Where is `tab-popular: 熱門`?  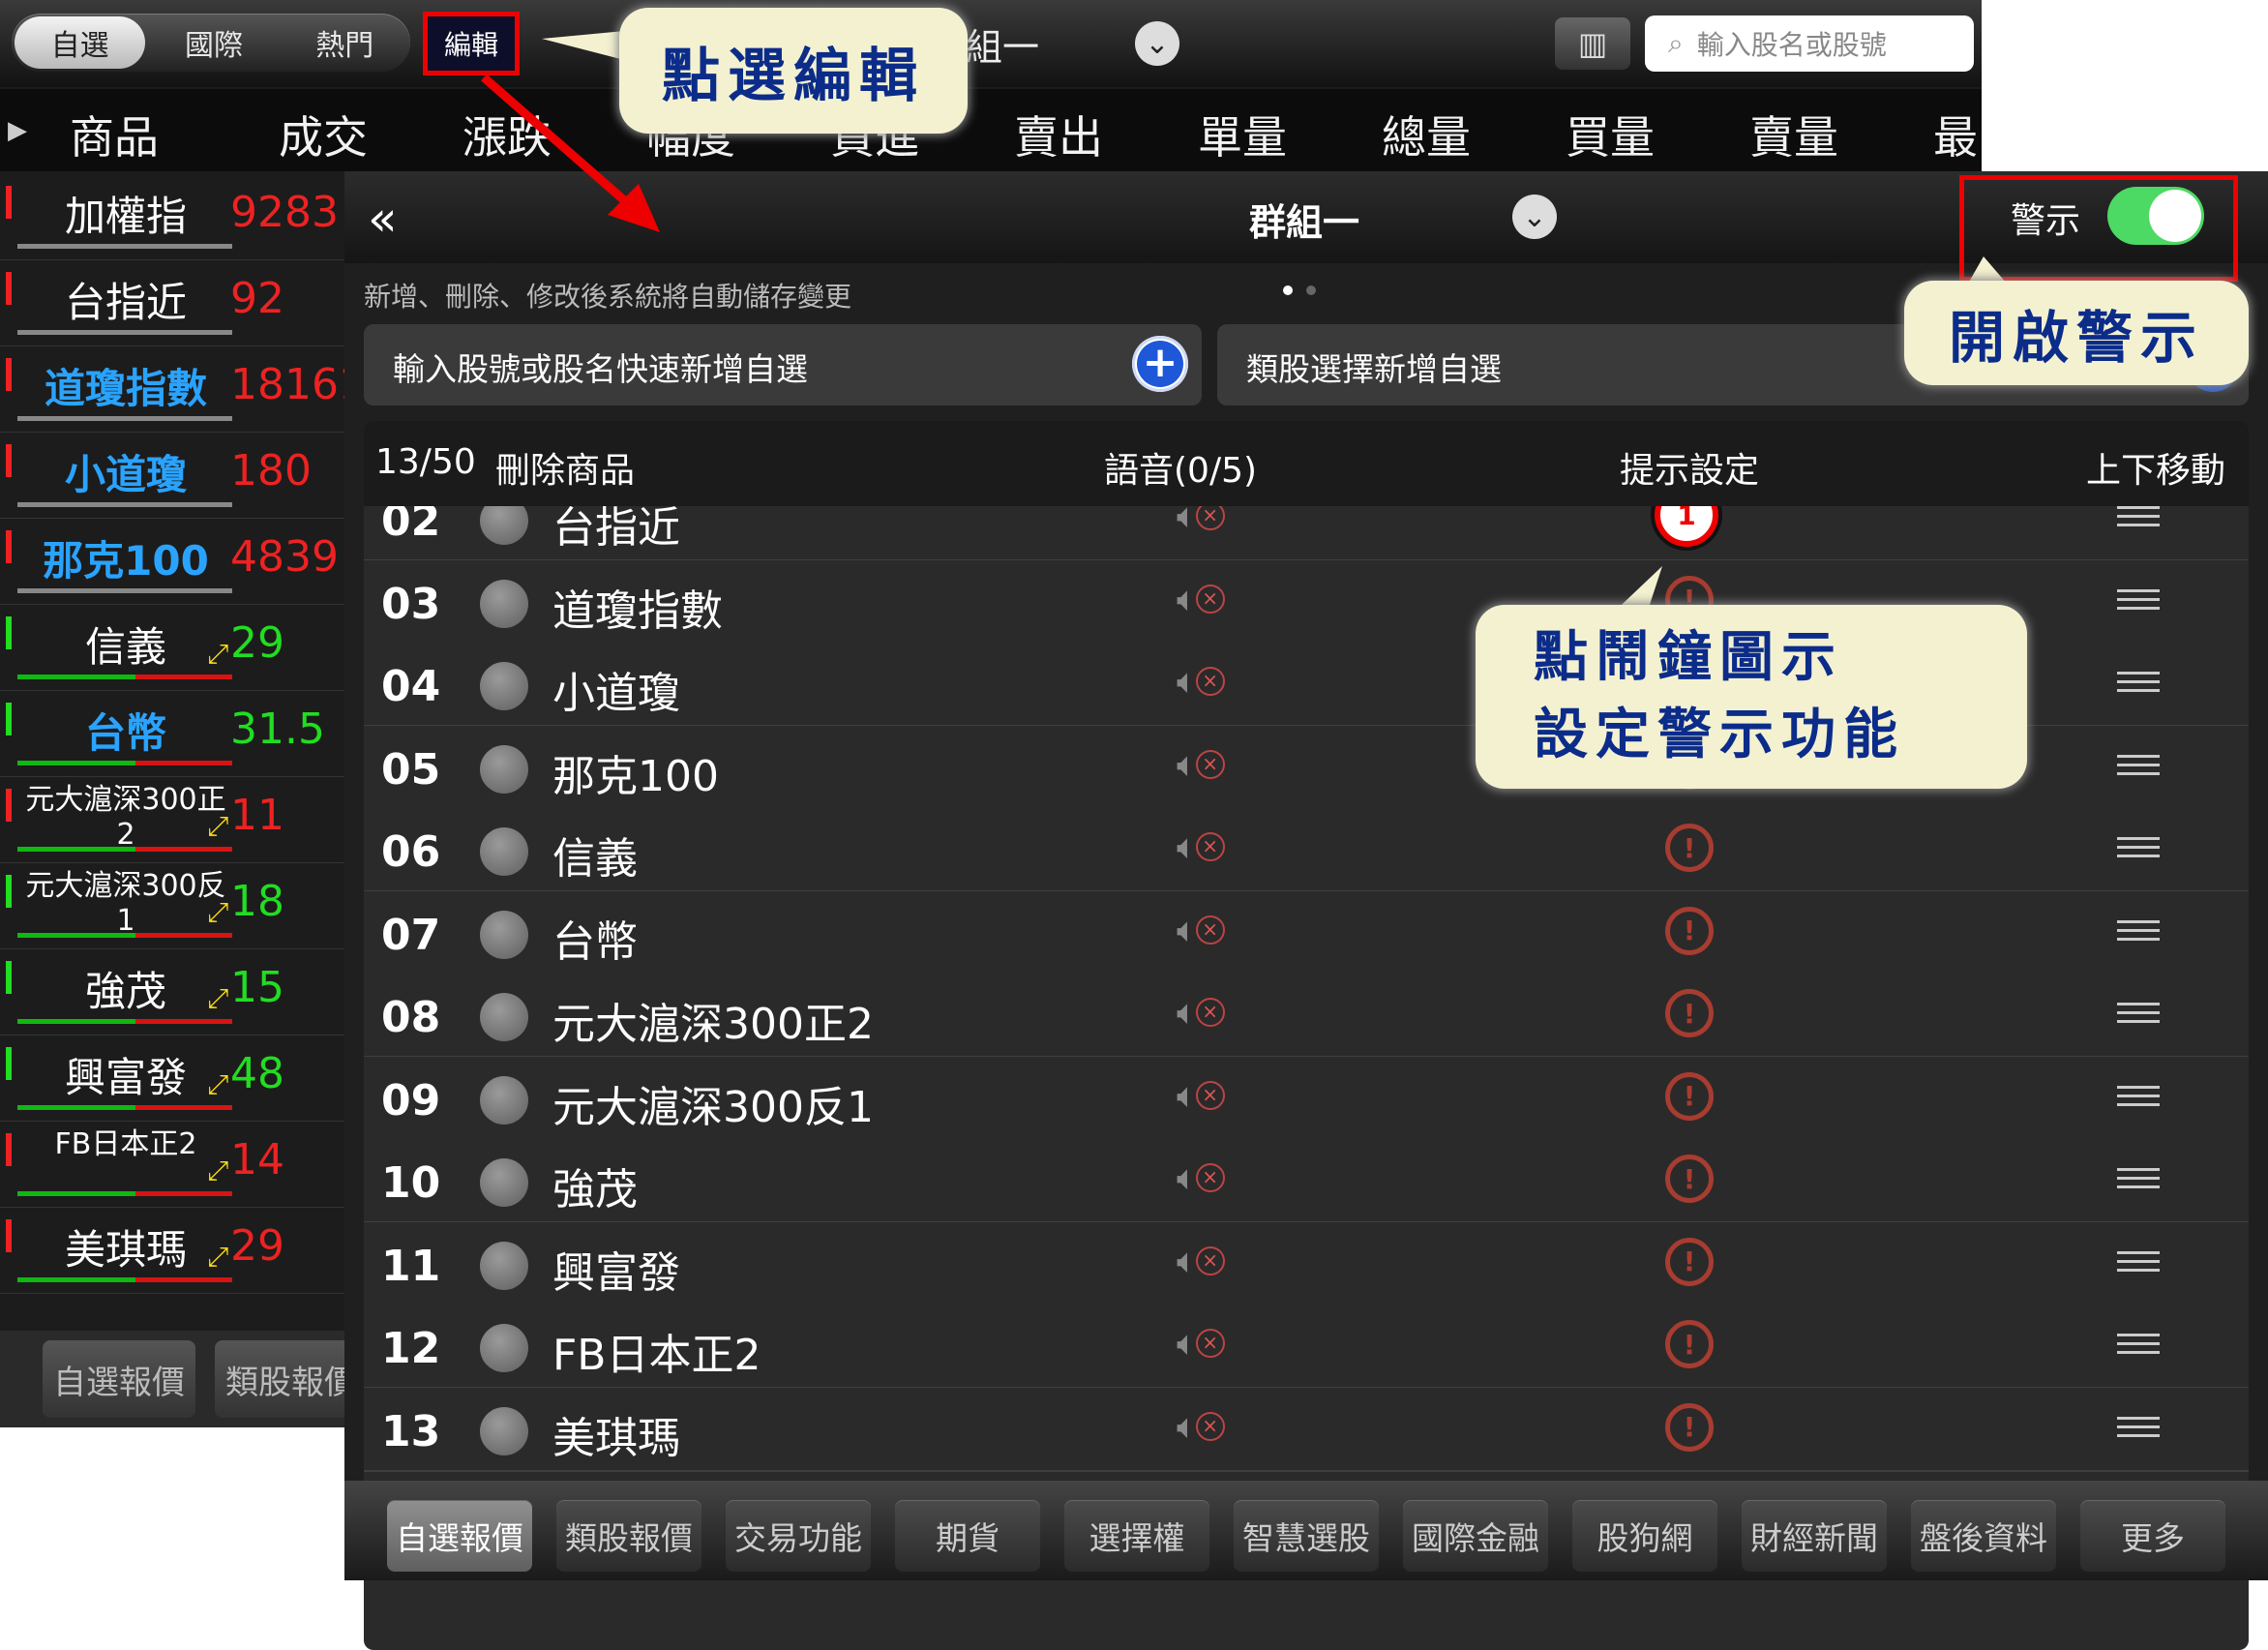 tab-popular: 熱門 is located at coordinates (345, 43).